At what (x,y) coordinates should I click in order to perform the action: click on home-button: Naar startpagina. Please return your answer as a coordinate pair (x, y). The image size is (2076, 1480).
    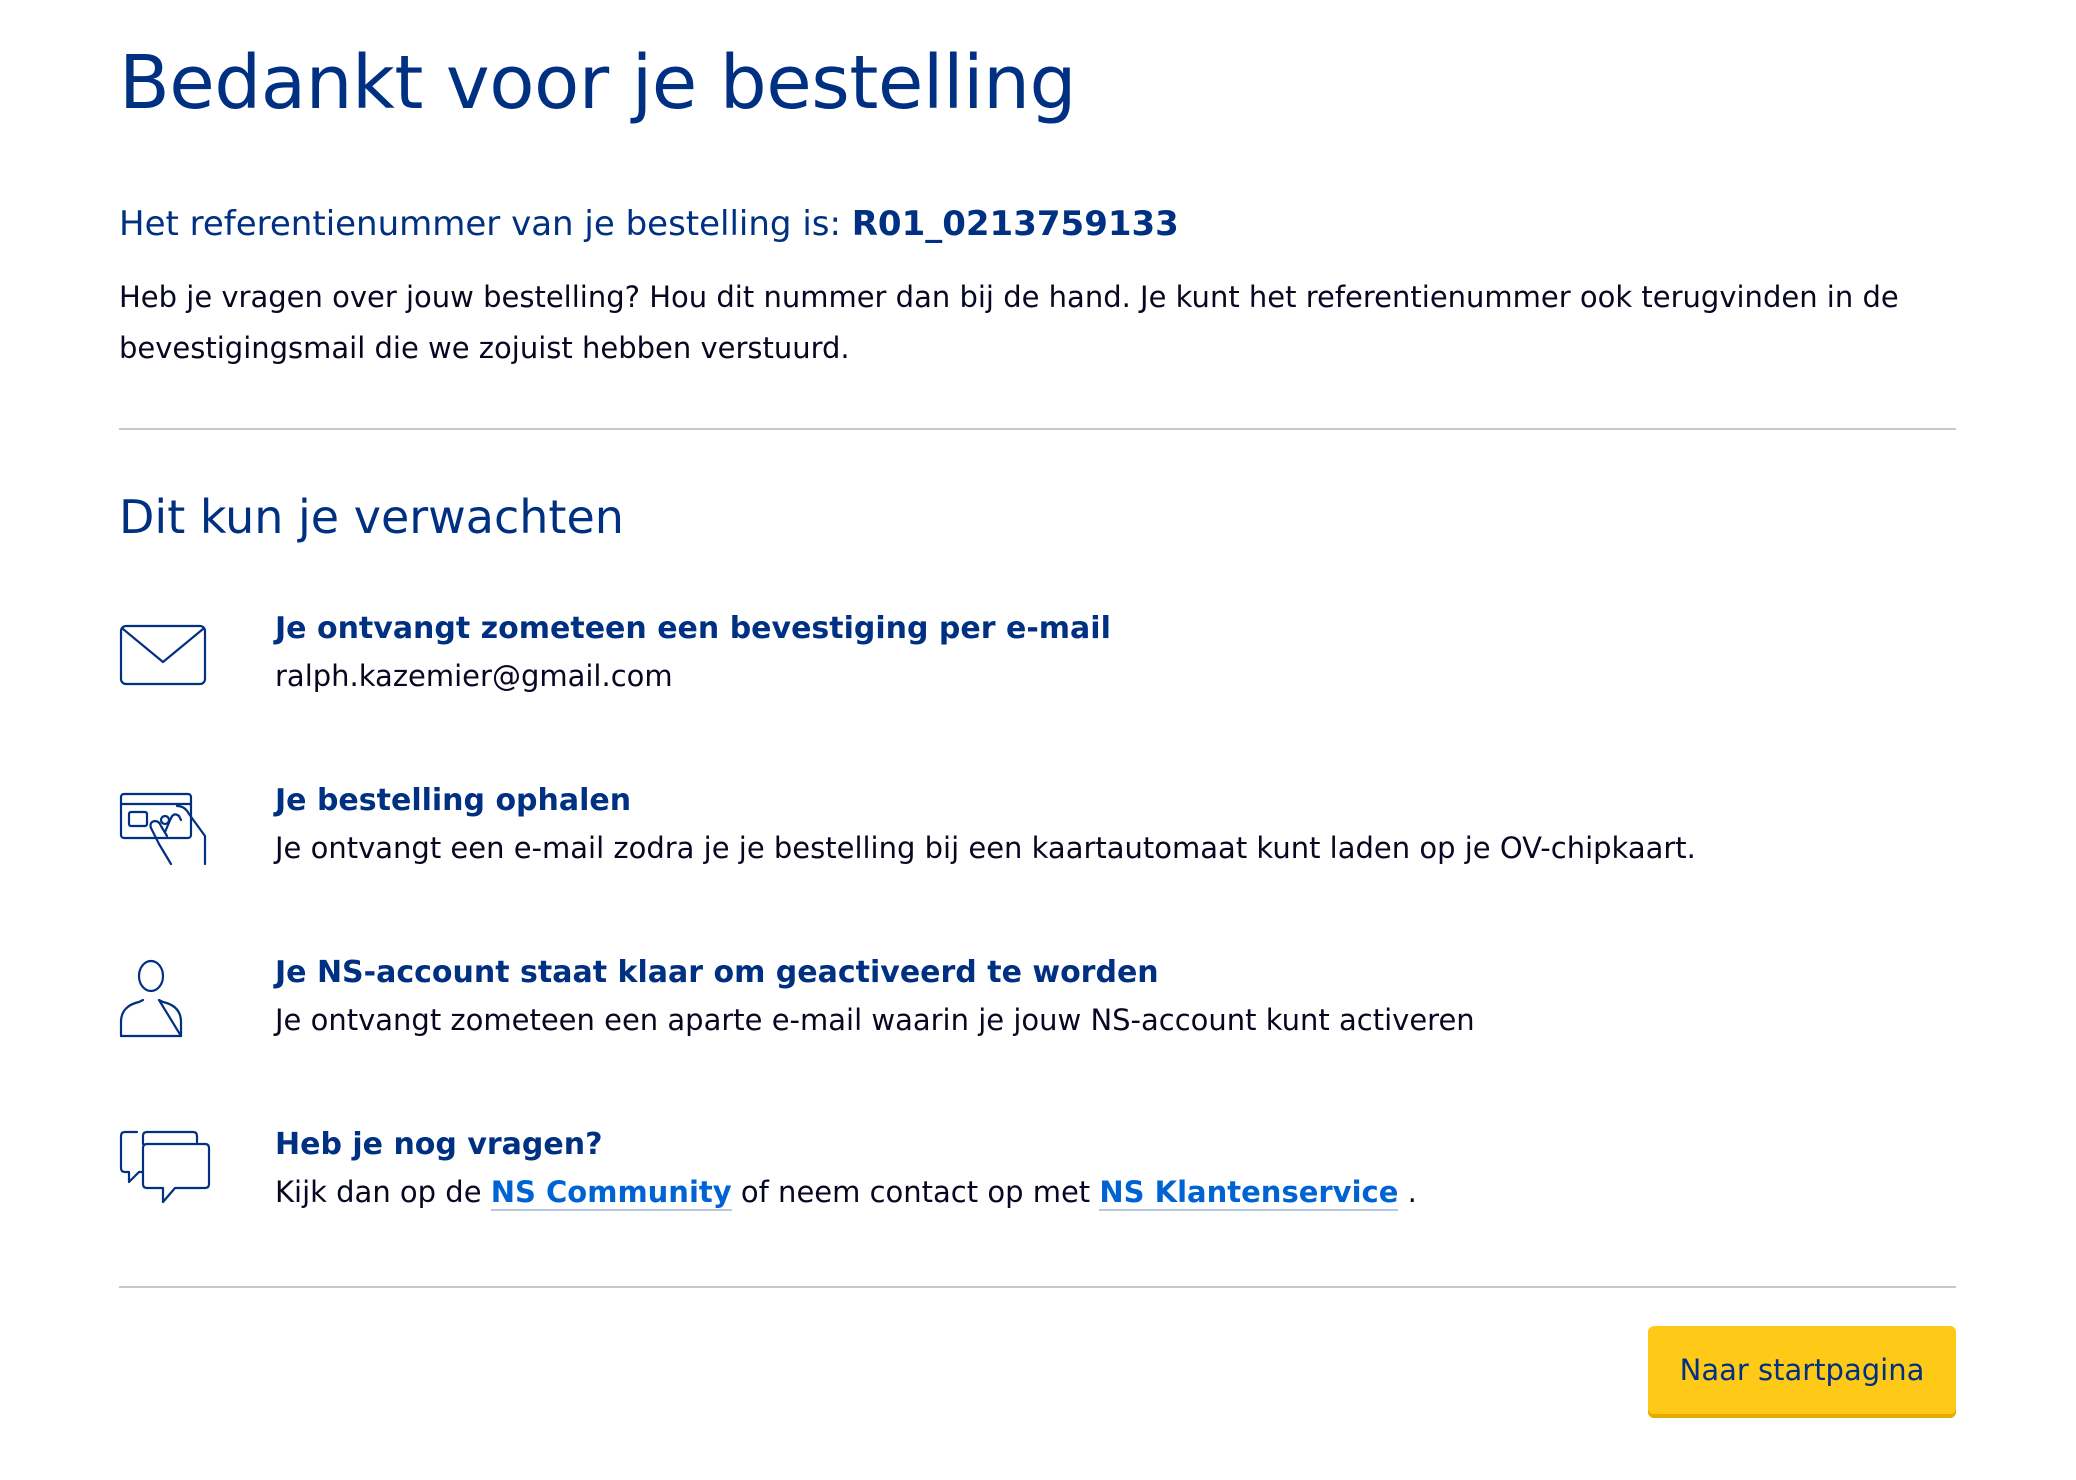
    Looking at the image, I should click on (1802, 1370).